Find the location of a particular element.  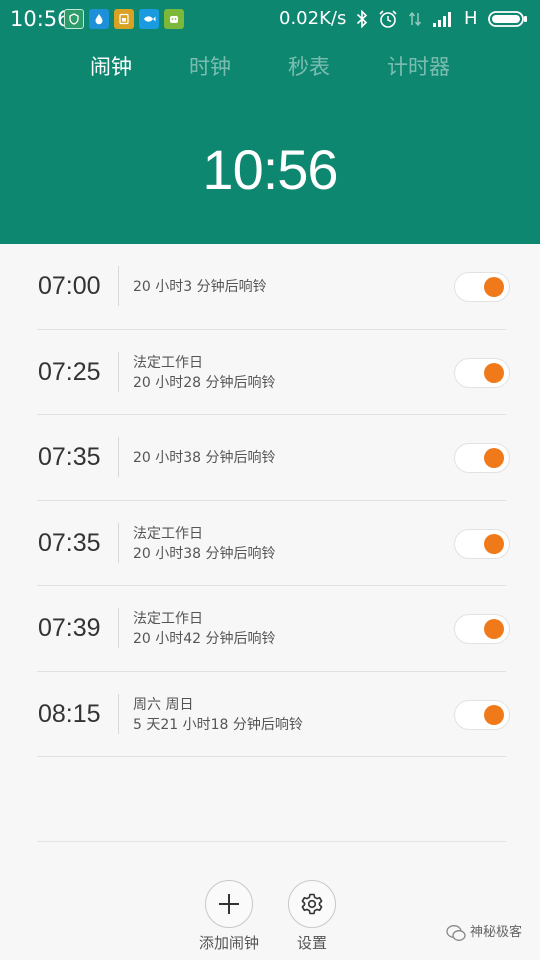

notification-icons is located at coordinates (124, 19).